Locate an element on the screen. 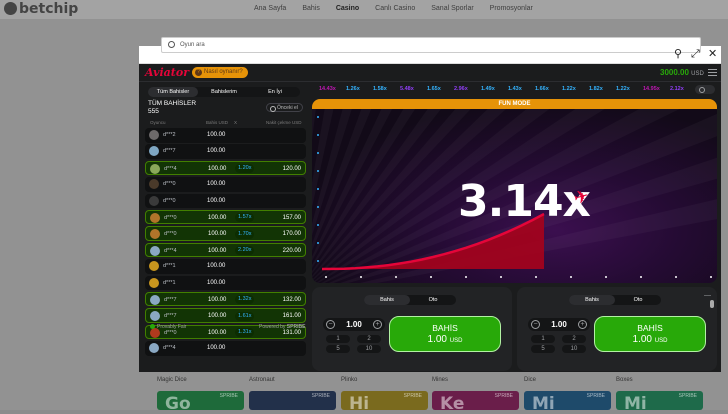 This screenshot has height=414, width=728. game-thumbnail: SPRIBE is located at coordinates (292, 400).